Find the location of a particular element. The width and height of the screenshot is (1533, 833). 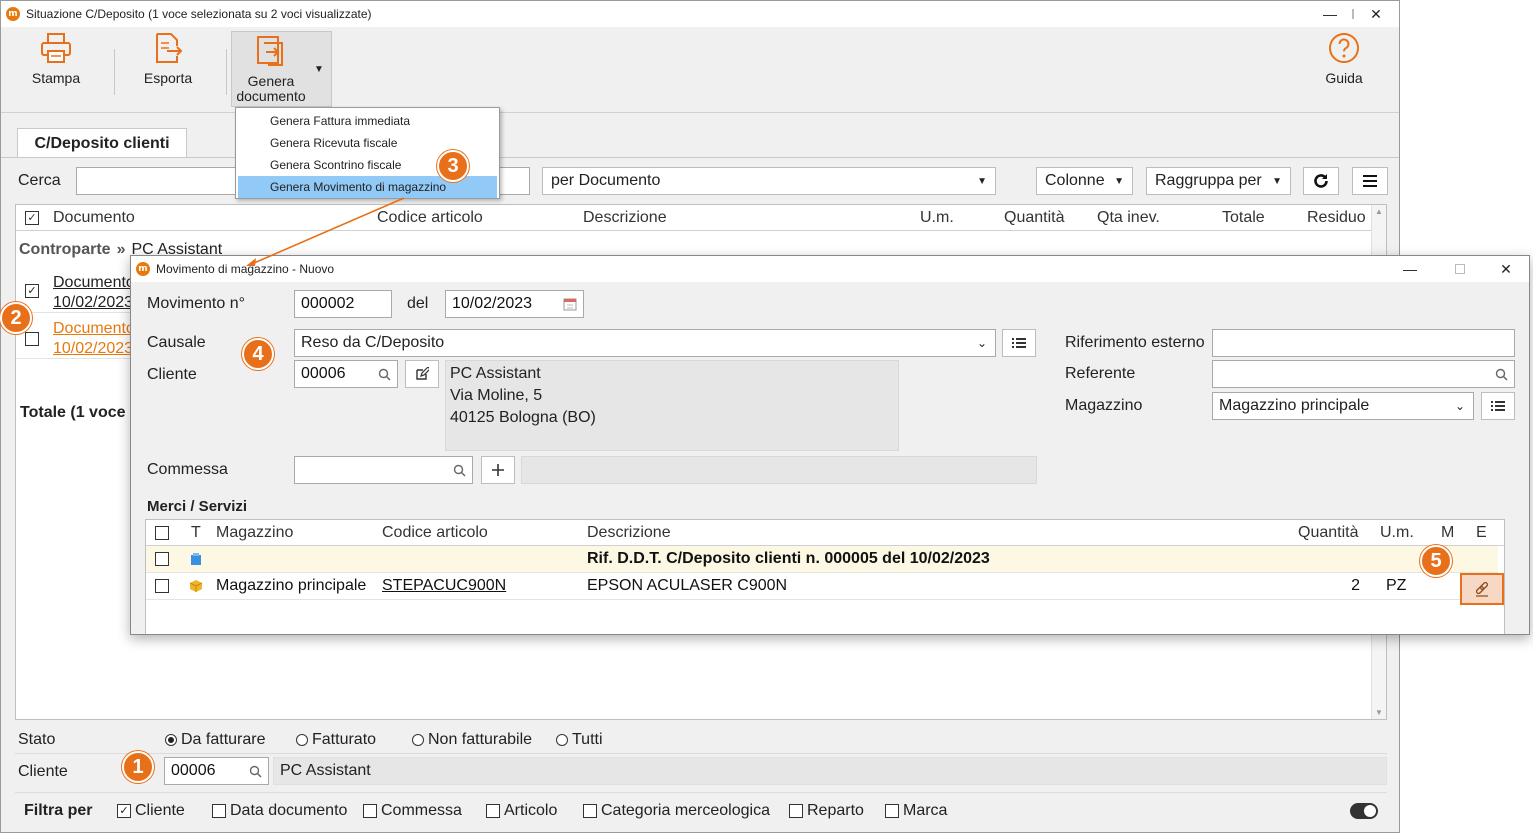

status-option-fatturato: Fatturato is located at coordinates (336, 740).